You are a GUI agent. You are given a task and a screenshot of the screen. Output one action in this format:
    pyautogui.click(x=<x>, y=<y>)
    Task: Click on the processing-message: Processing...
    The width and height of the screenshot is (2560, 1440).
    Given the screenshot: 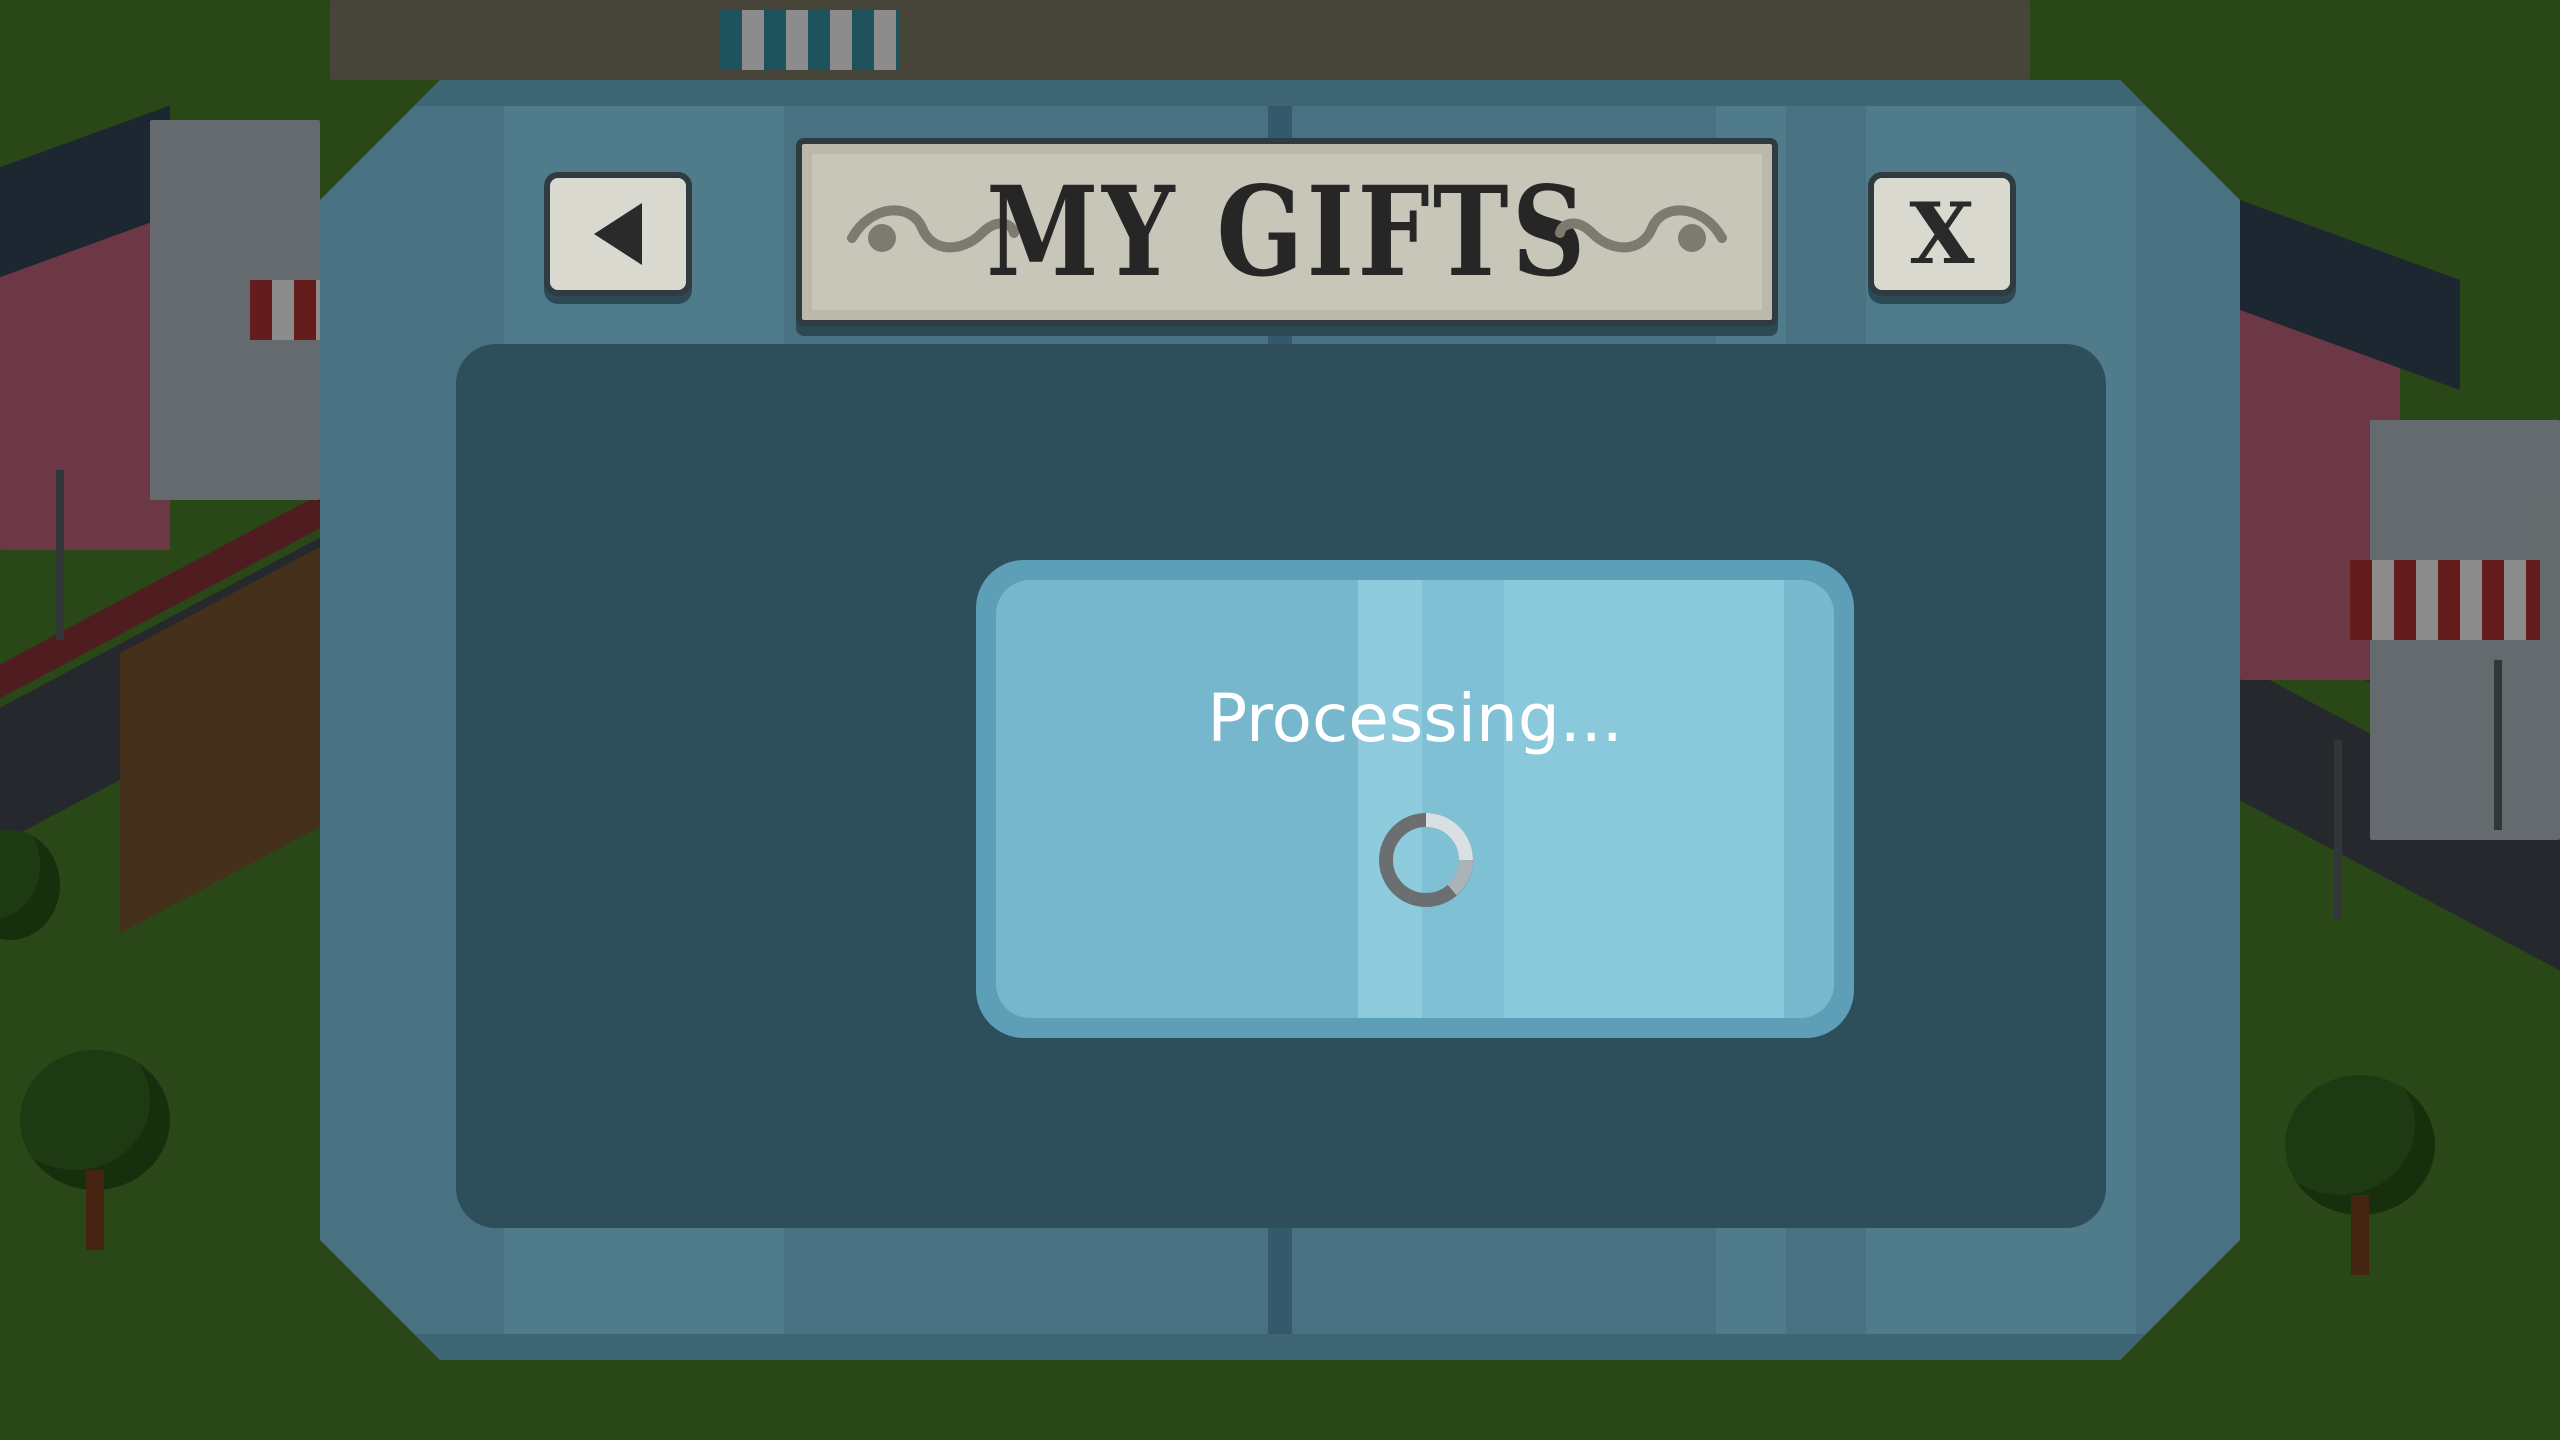 What is the action you would take?
    pyautogui.click(x=1415, y=718)
    